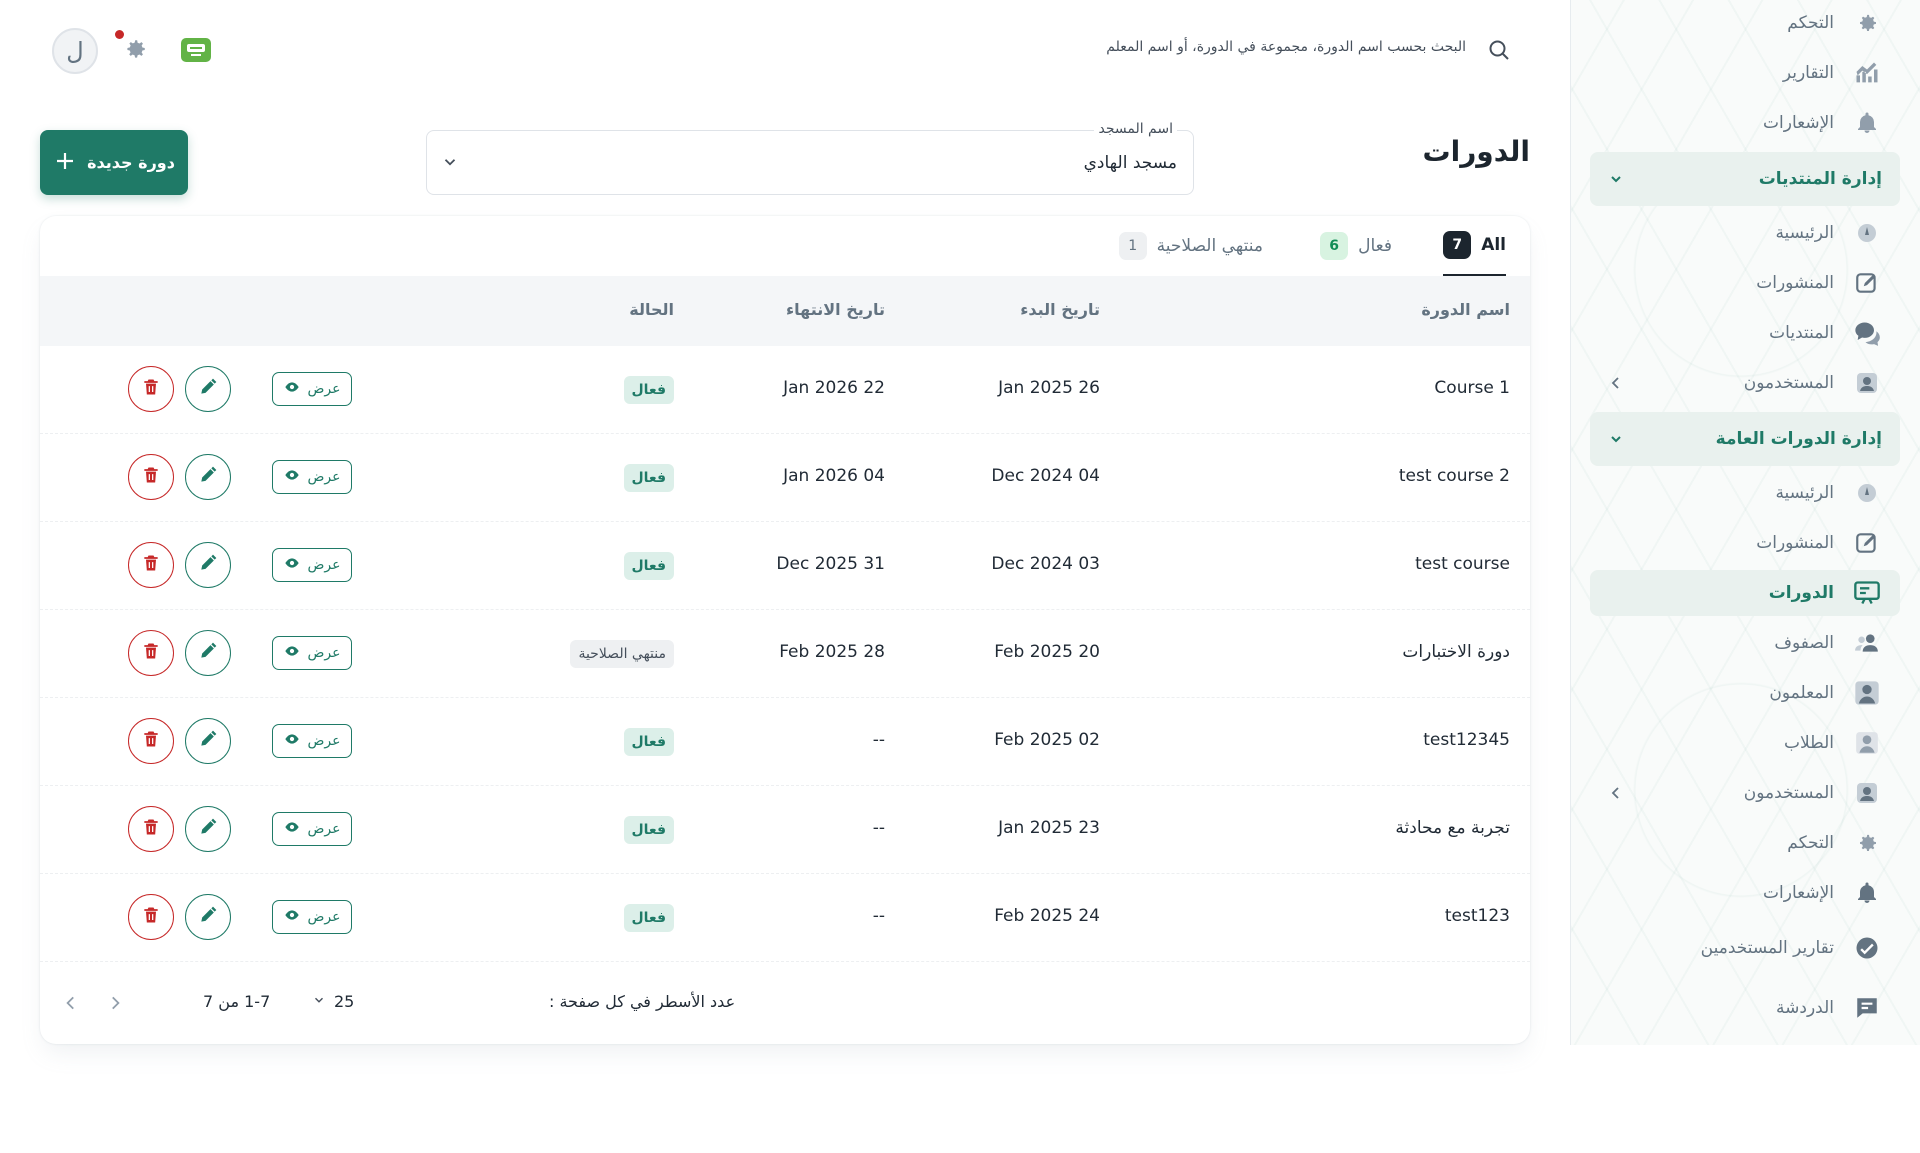  Describe the element at coordinates (1745, 383) in the screenshot. I see `sidebar-item-forums-users: المستخدمون` at that location.